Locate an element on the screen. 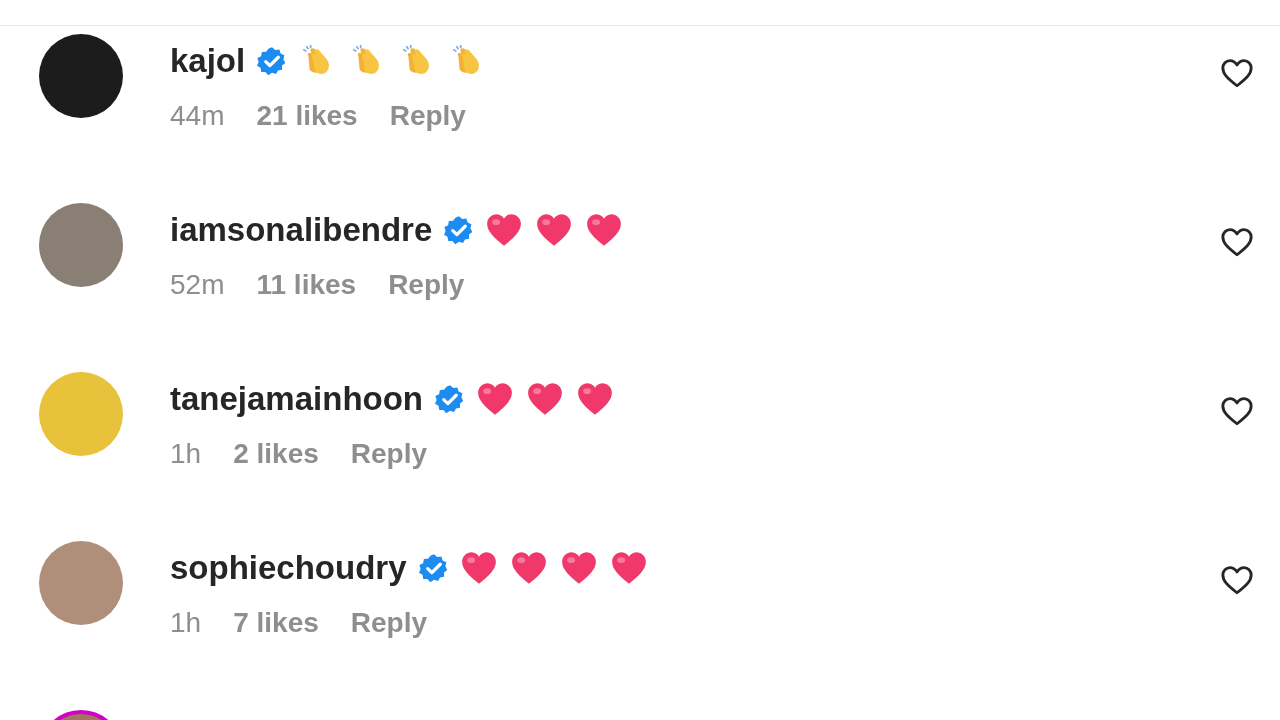  likes-count-link: 21 likes is located at coordinates (307, 116).